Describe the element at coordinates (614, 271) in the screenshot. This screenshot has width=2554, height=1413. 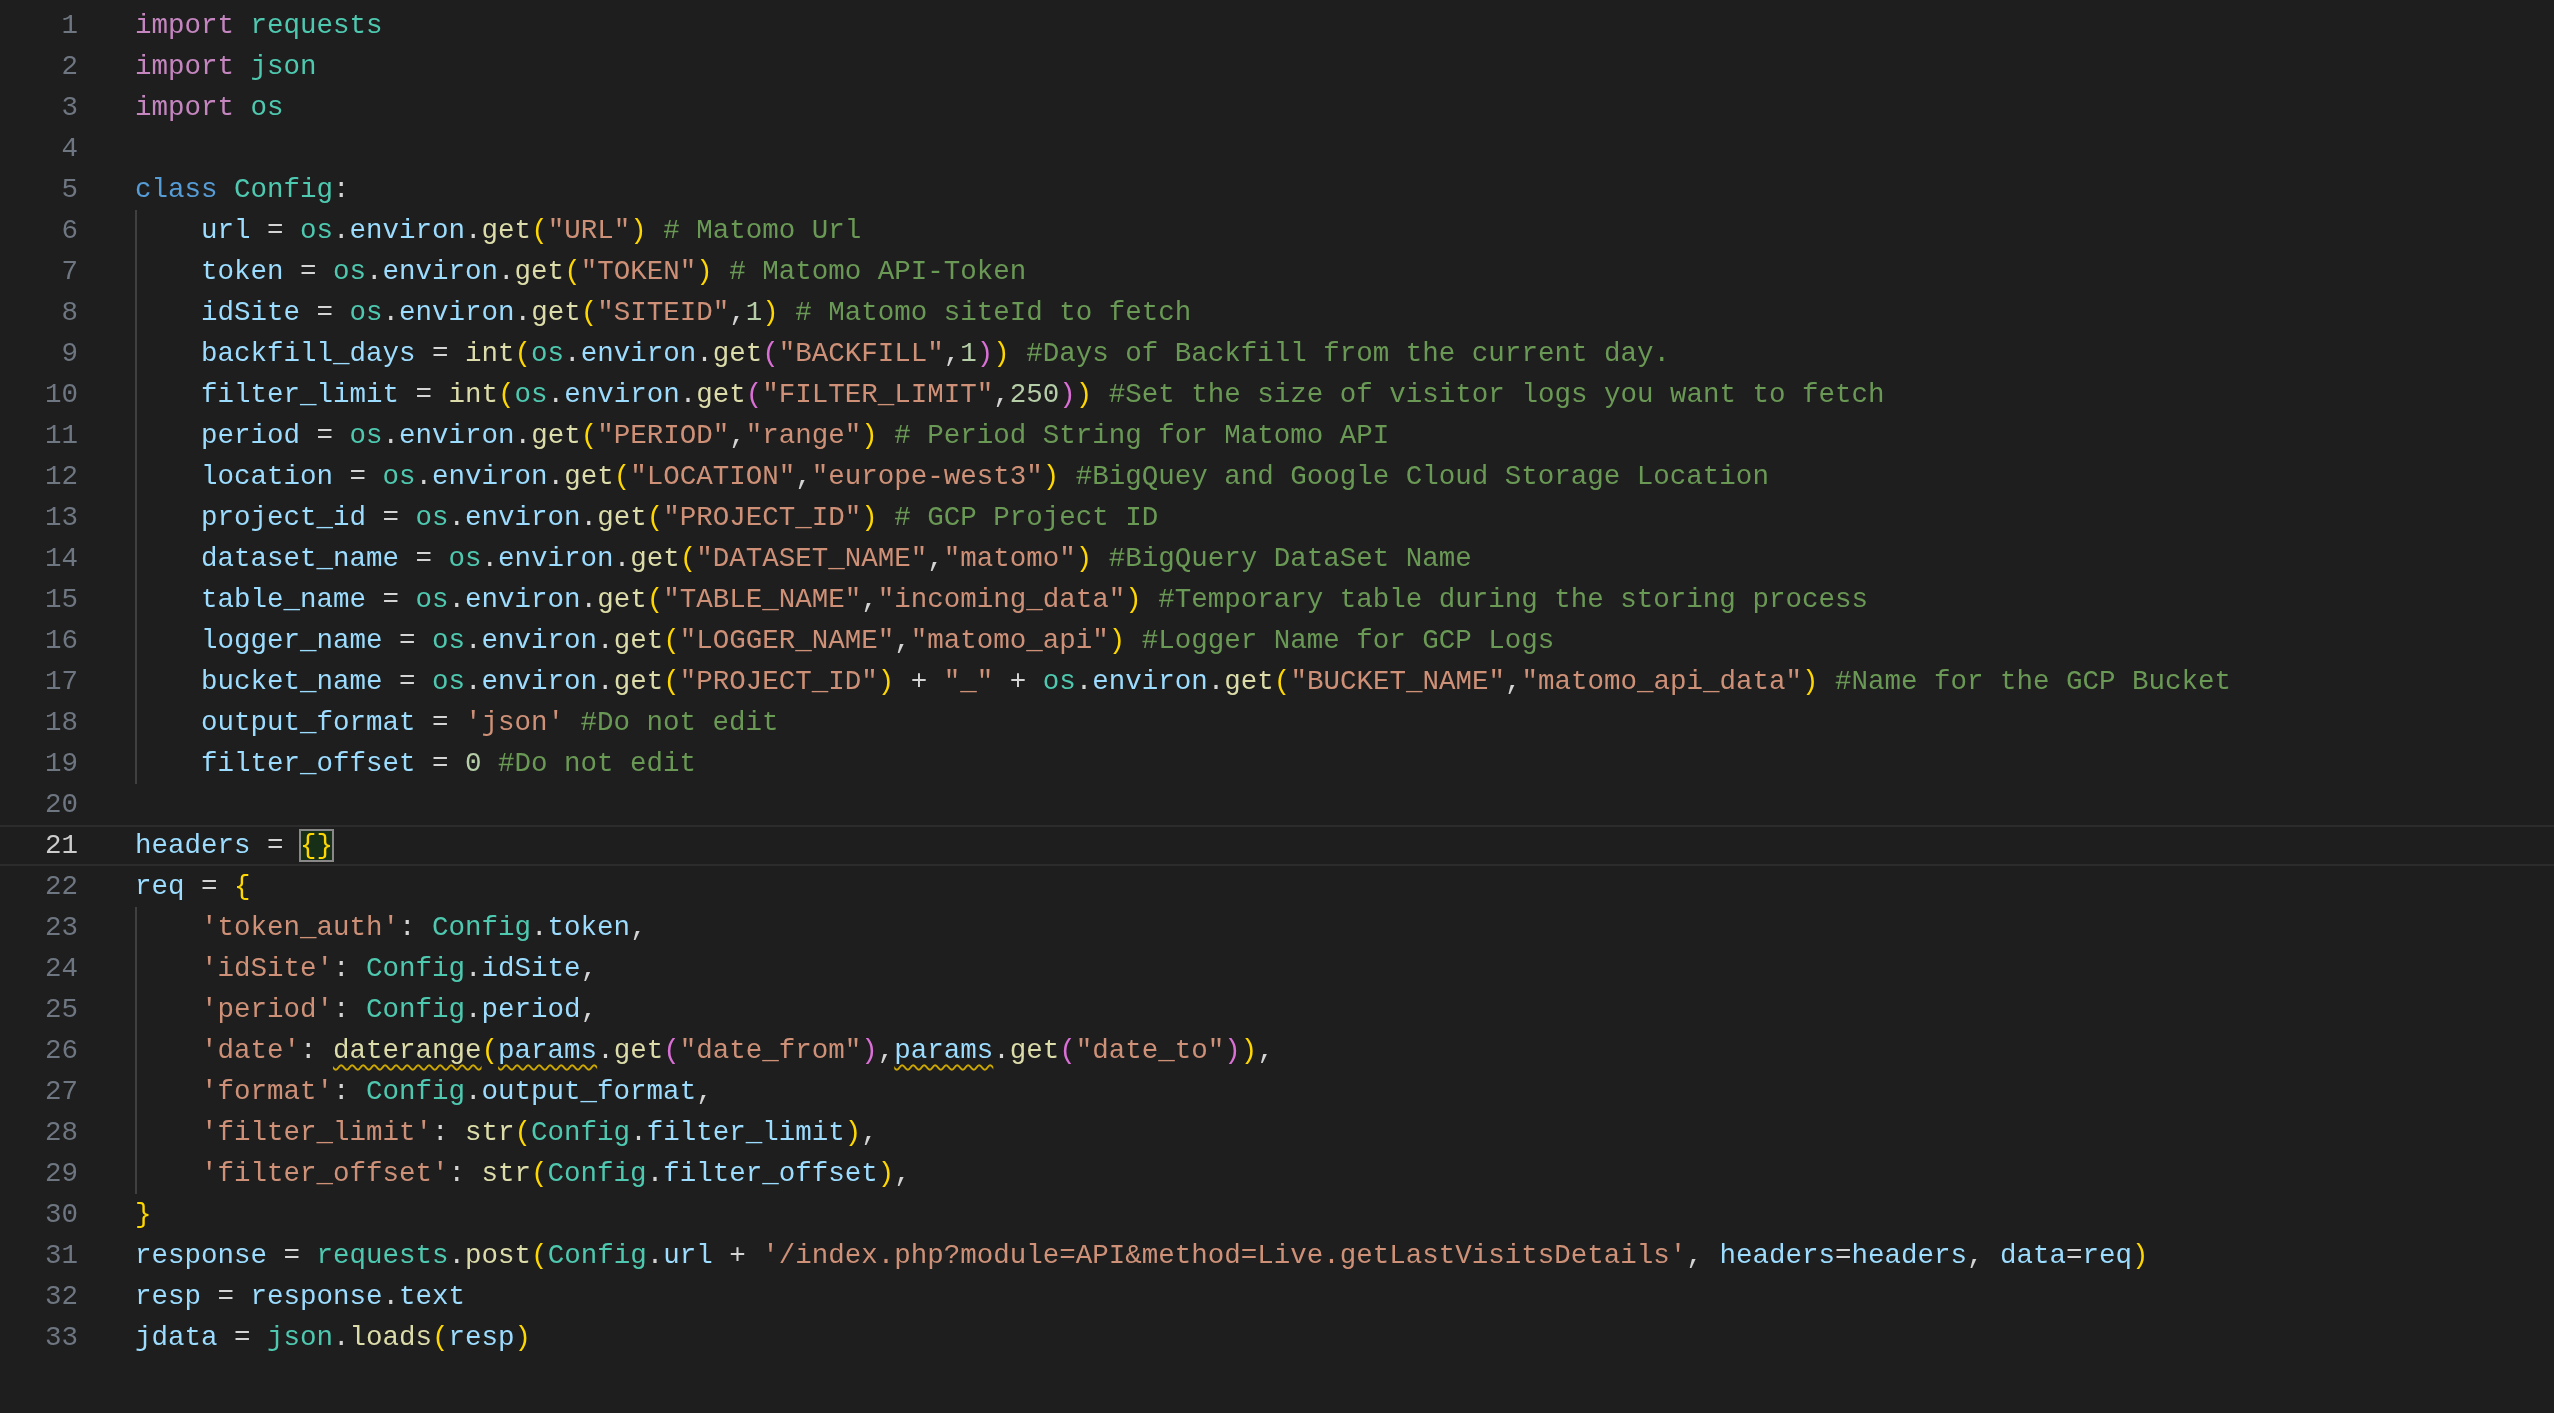
I see `code-line: token = os.environ.get("TOKEN") # Matomo API-Token` at that location.